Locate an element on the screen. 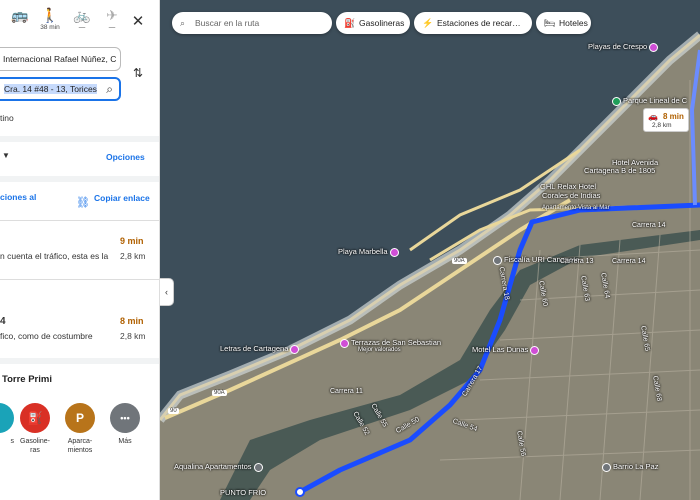 The height and width of the screenshot is (500, 700). poi-playa-marbella: Playa Marbella is located at coordinates (369, 252).